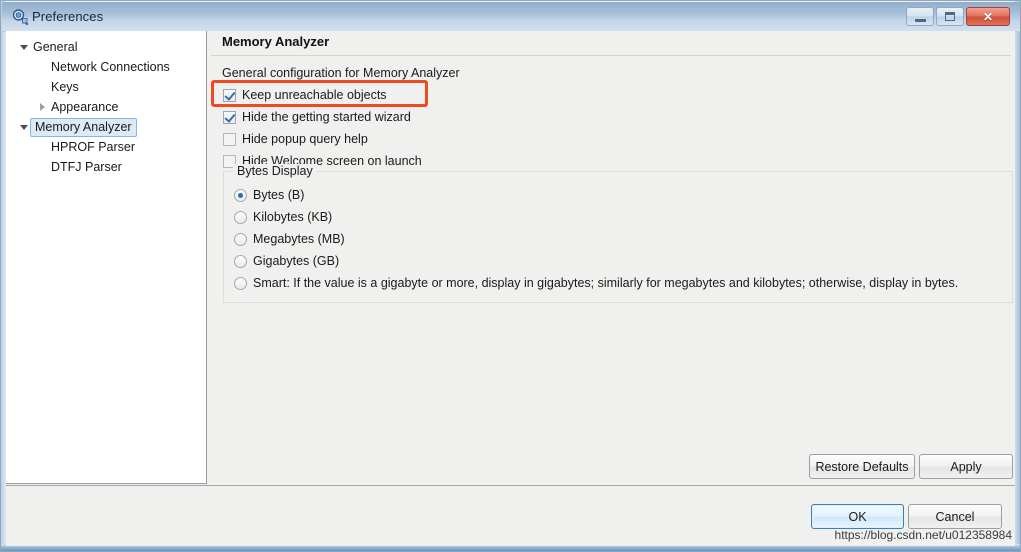 Image resolution: width=1021 pixels, height=552 pixels. What do you see at coordinates (110, 67) in the screenshot?
I see `tree-item-label: Network Connections` at bounding box center [110, 67].